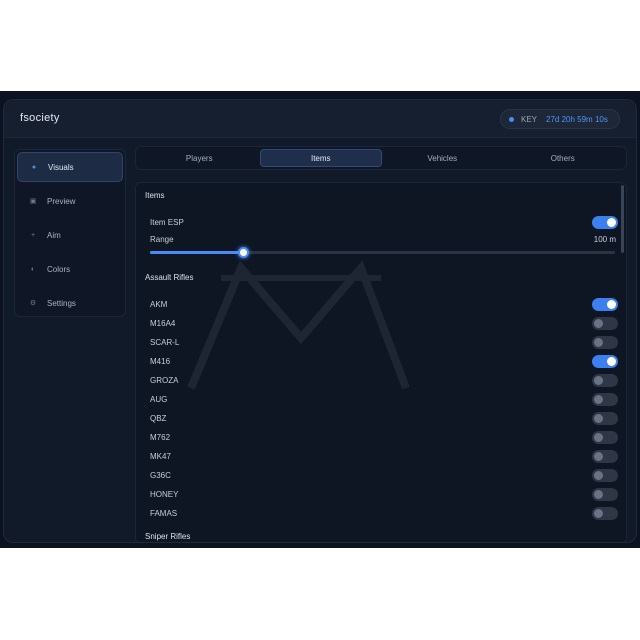  I want to click on tab-others: Others, so click(563, 158).